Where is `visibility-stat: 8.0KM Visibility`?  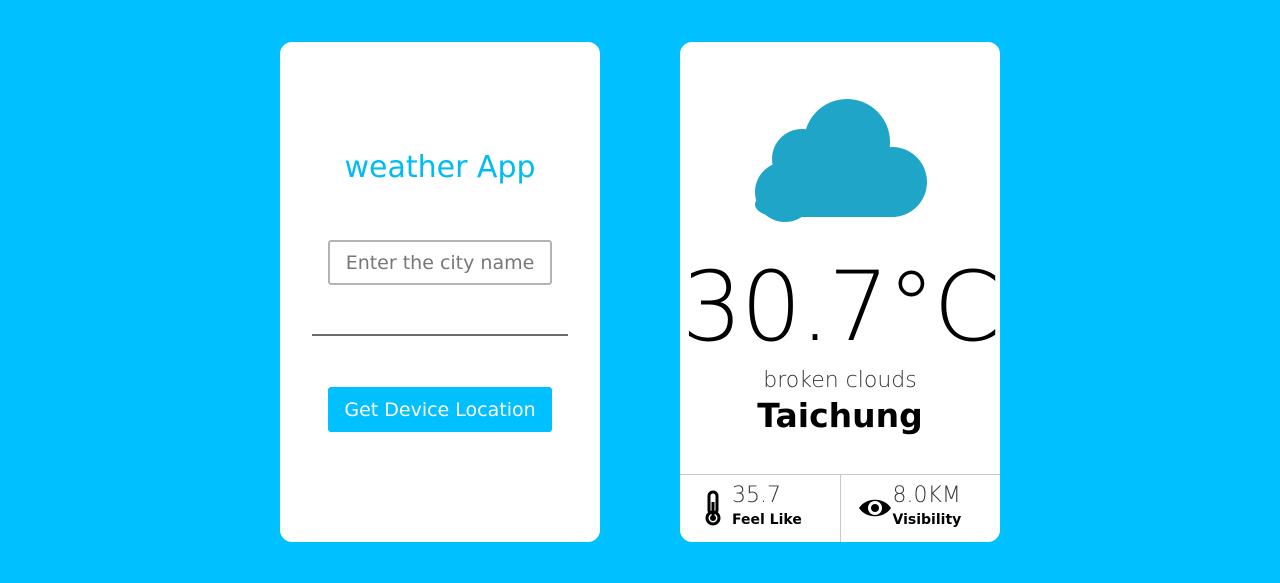
visibility-stat: 8.0KM Visibility is located at coordinates (920, 508).